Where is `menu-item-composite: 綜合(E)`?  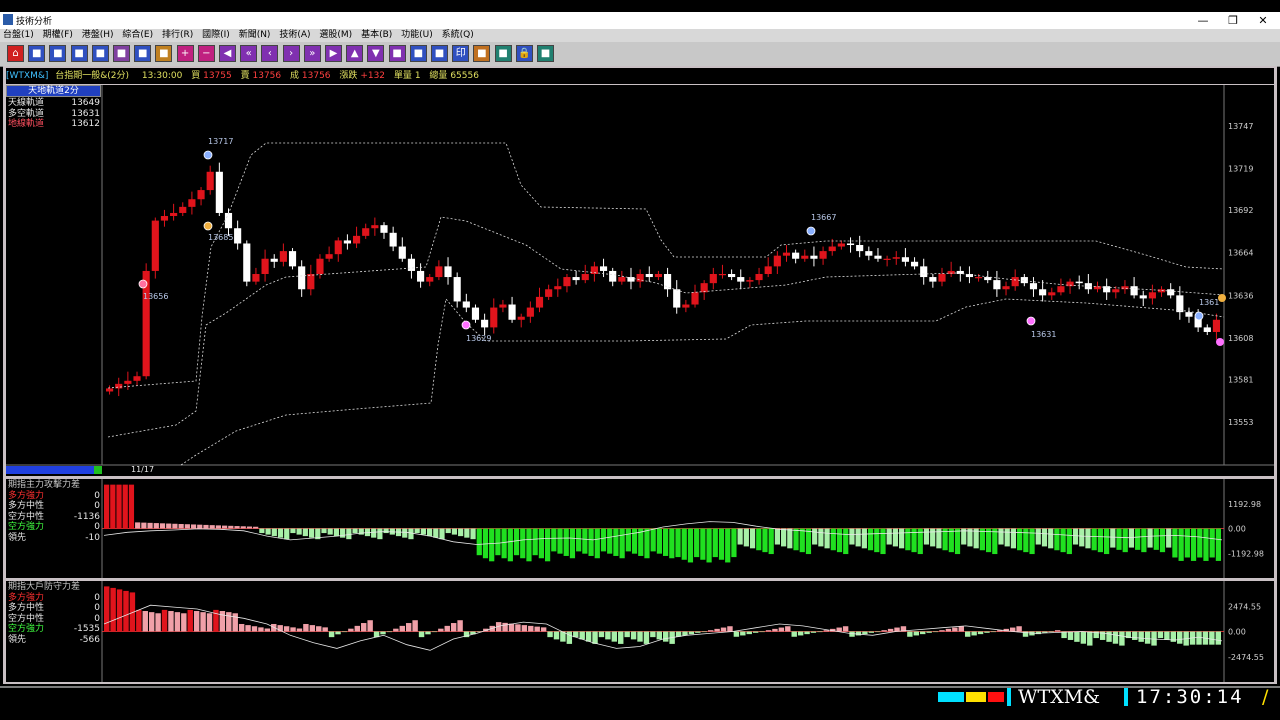
menu-item-composite: 綜合(E) is located at coordinates (137, 35).